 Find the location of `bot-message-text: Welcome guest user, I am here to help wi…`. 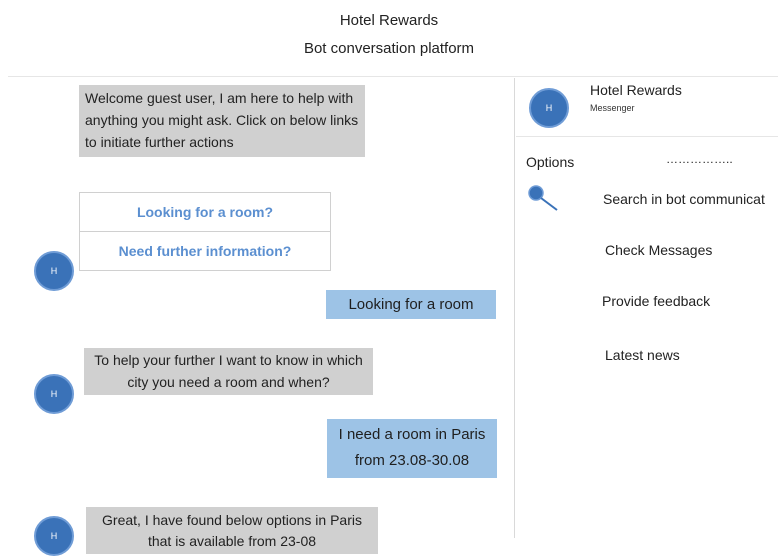

bot-message-text: Welcome guest user, I am here to help wi… is located at coordinates (222, 120).